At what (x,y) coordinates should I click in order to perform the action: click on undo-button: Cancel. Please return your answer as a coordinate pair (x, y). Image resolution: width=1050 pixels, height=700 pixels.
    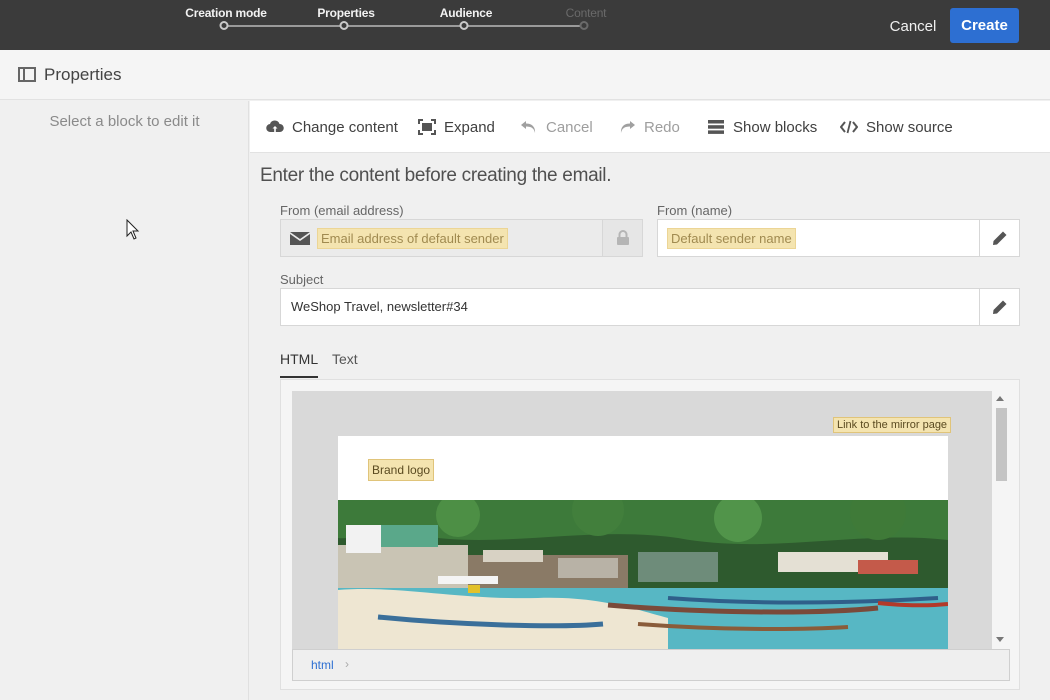
    Looking at the image, I should click on (556, 127).